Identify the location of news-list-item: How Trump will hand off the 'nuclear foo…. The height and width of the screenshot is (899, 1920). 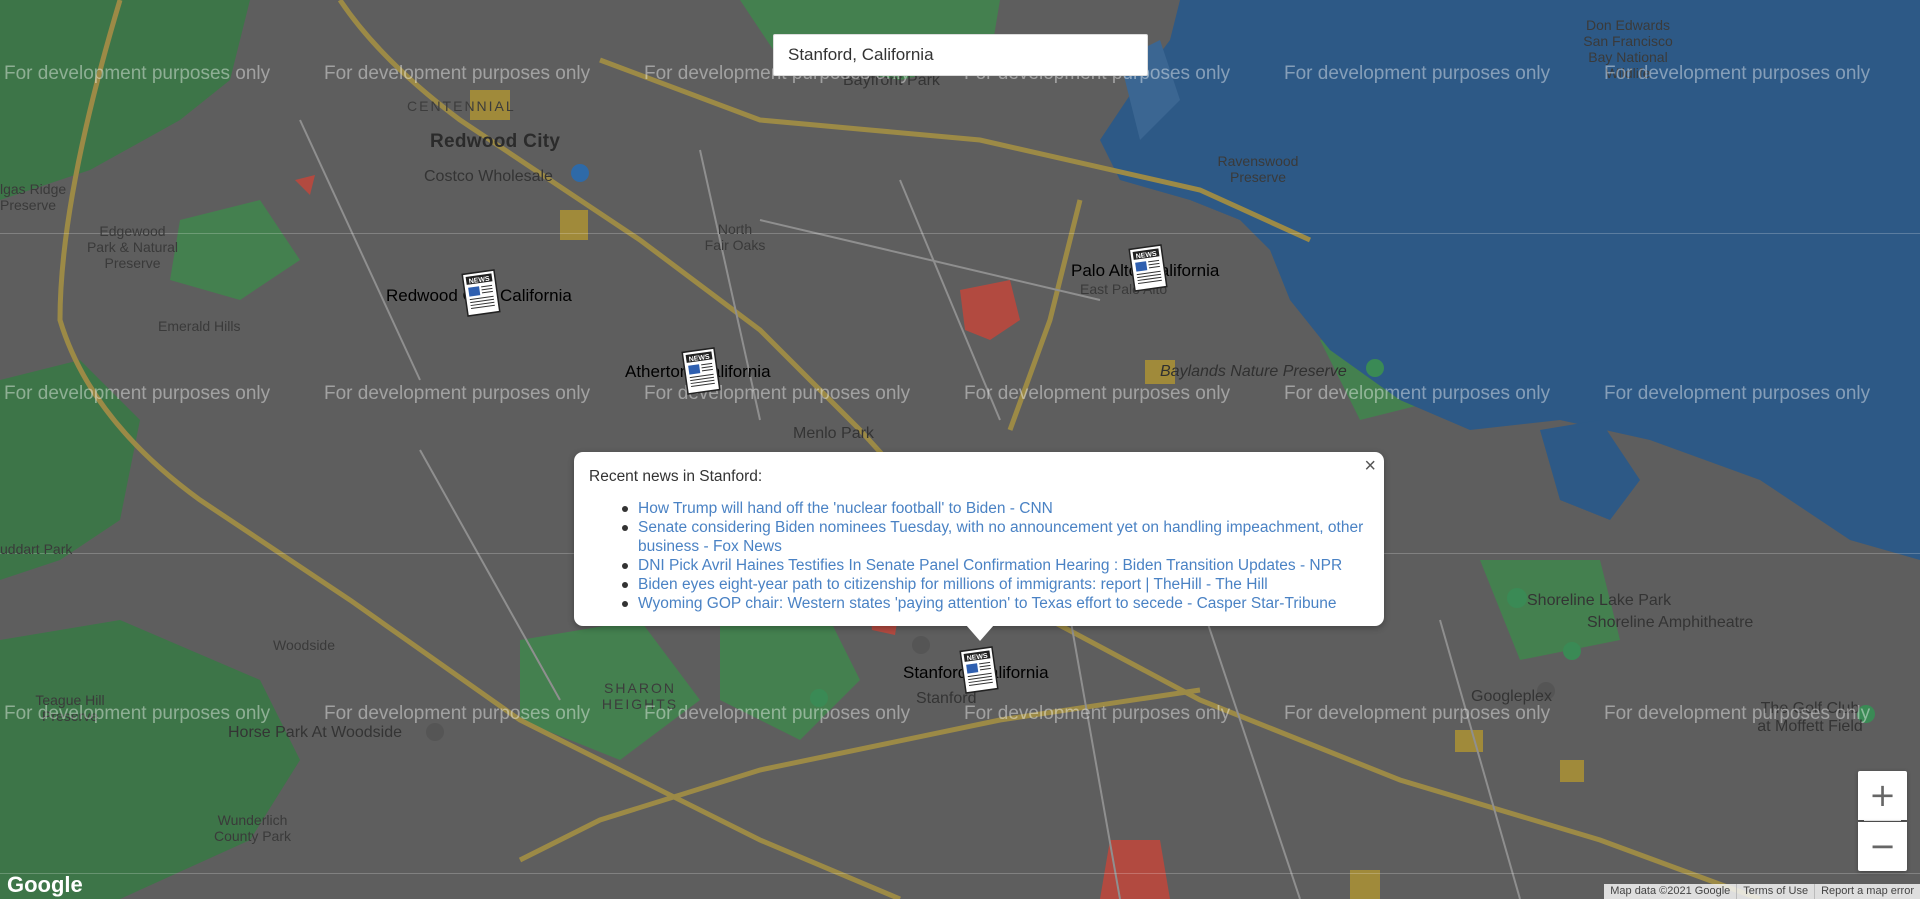
(995, 508).